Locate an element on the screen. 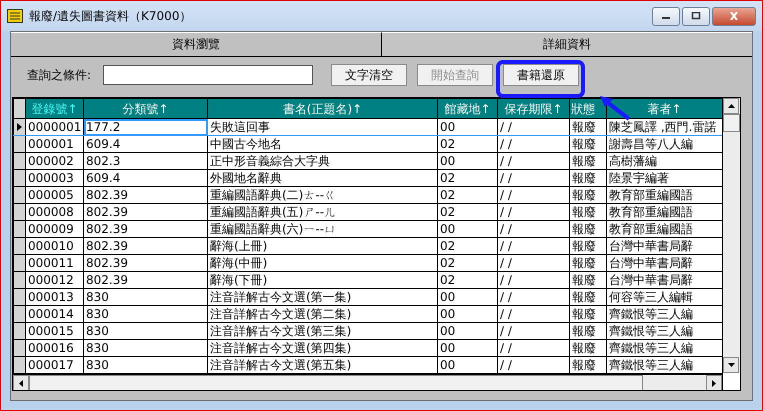 Image resolution: width=763 pixels, height=411 pixels. table-cell: 中國古今地名 is located at coordinates (323, 144).